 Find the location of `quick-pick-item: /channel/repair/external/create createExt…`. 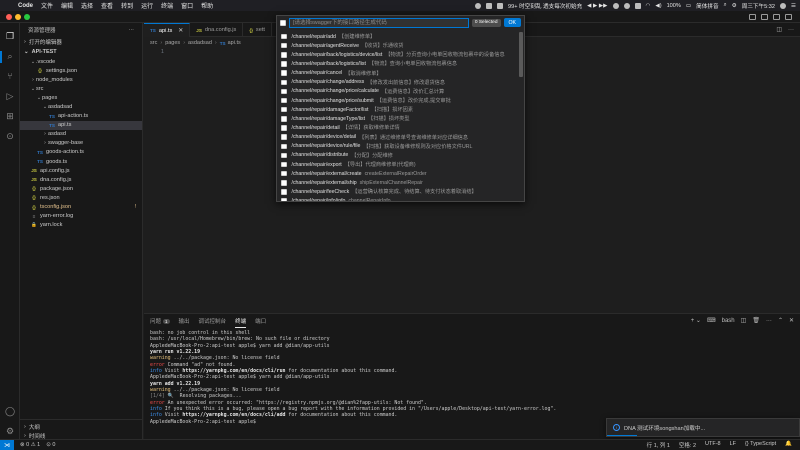

quick-pick-item: /channel/repair/external/create createExt… is located at coordinates (398, 173).